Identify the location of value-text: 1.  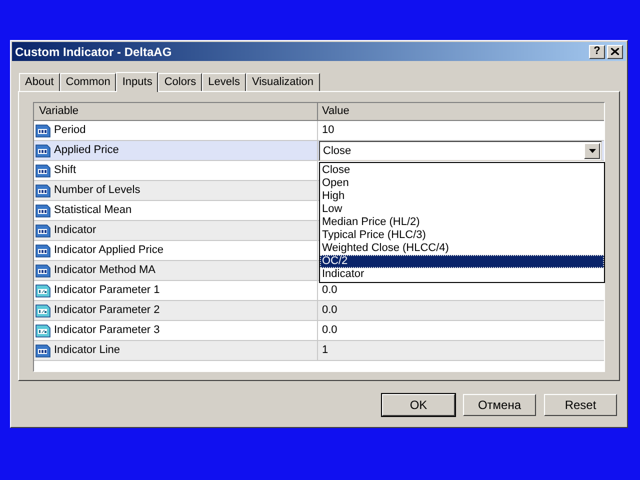
(324, 350).